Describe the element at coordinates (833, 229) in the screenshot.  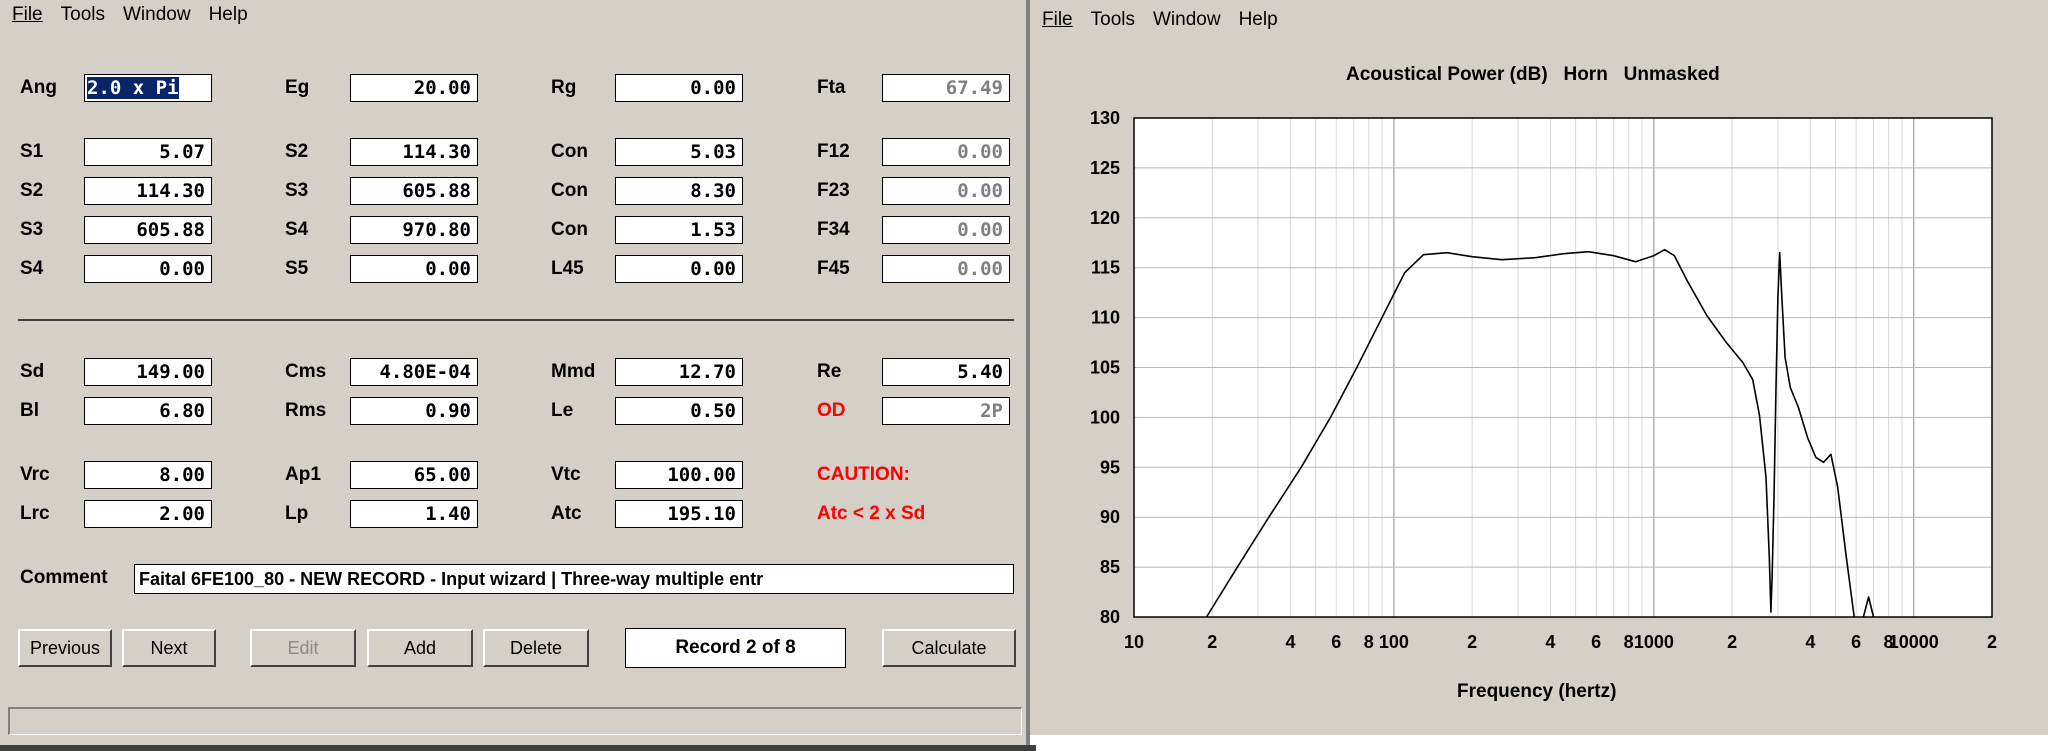
I see `label-f34: F34` at that location.